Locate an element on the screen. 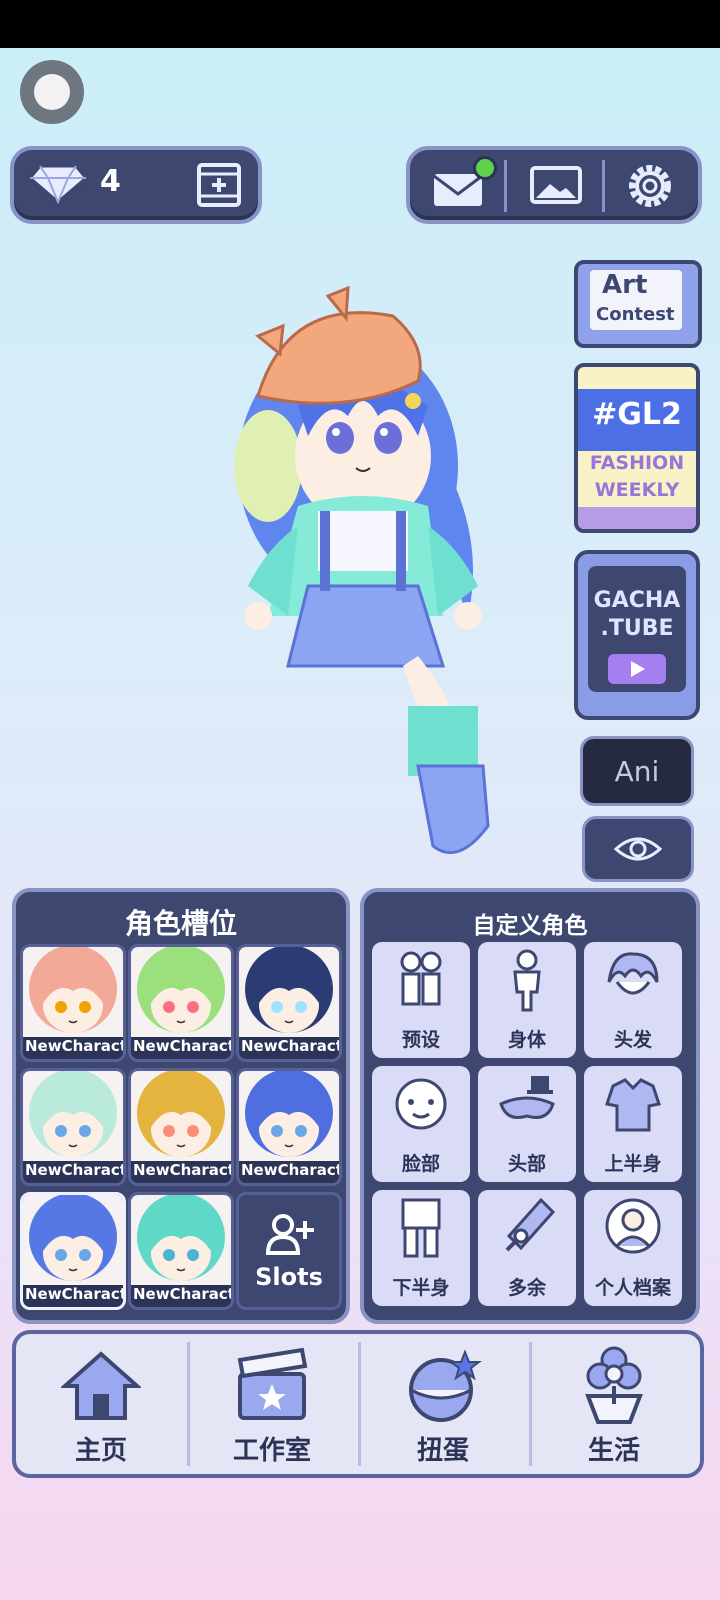 This screenshot has height=1600, width=720. customize-category-button: 预设 is located at coordinates (421, 1000).